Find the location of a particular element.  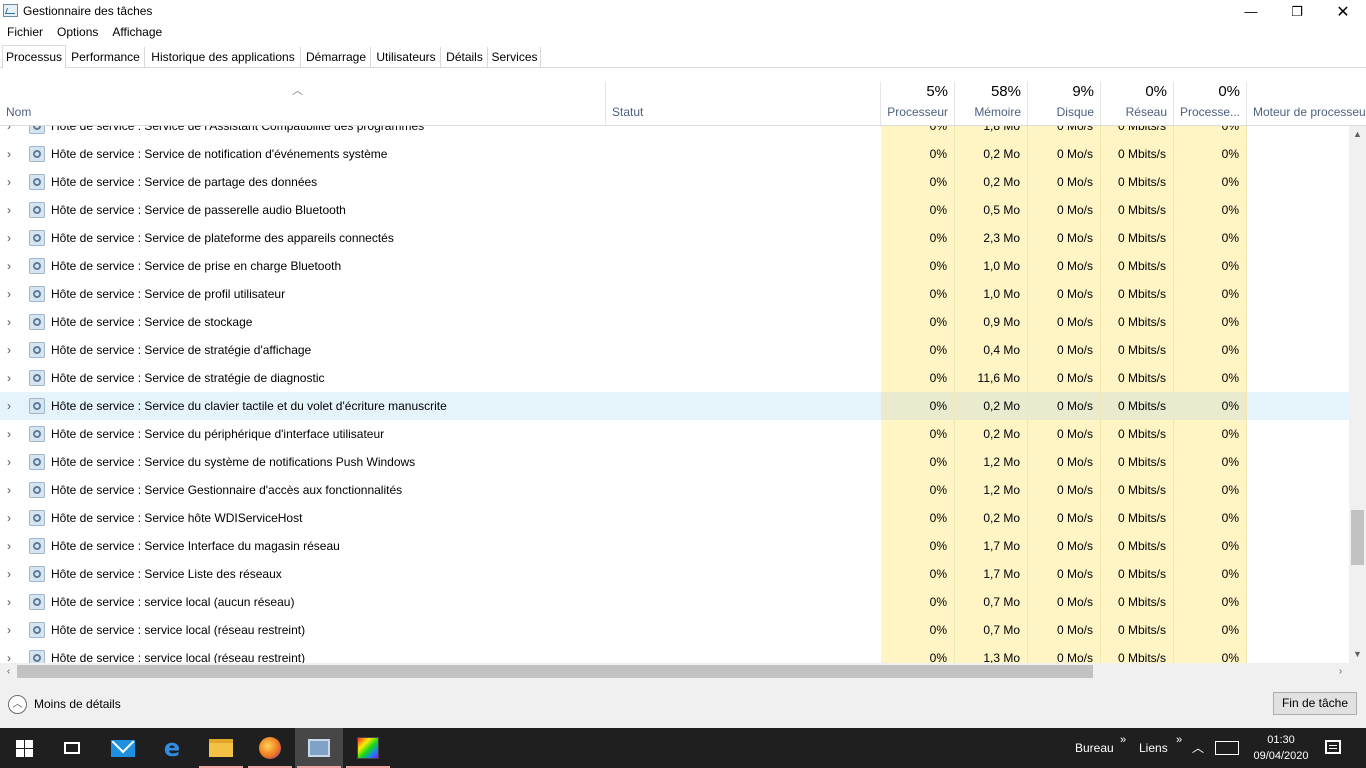

menu-affichage: Affichage is located at coordinates (137, 33).